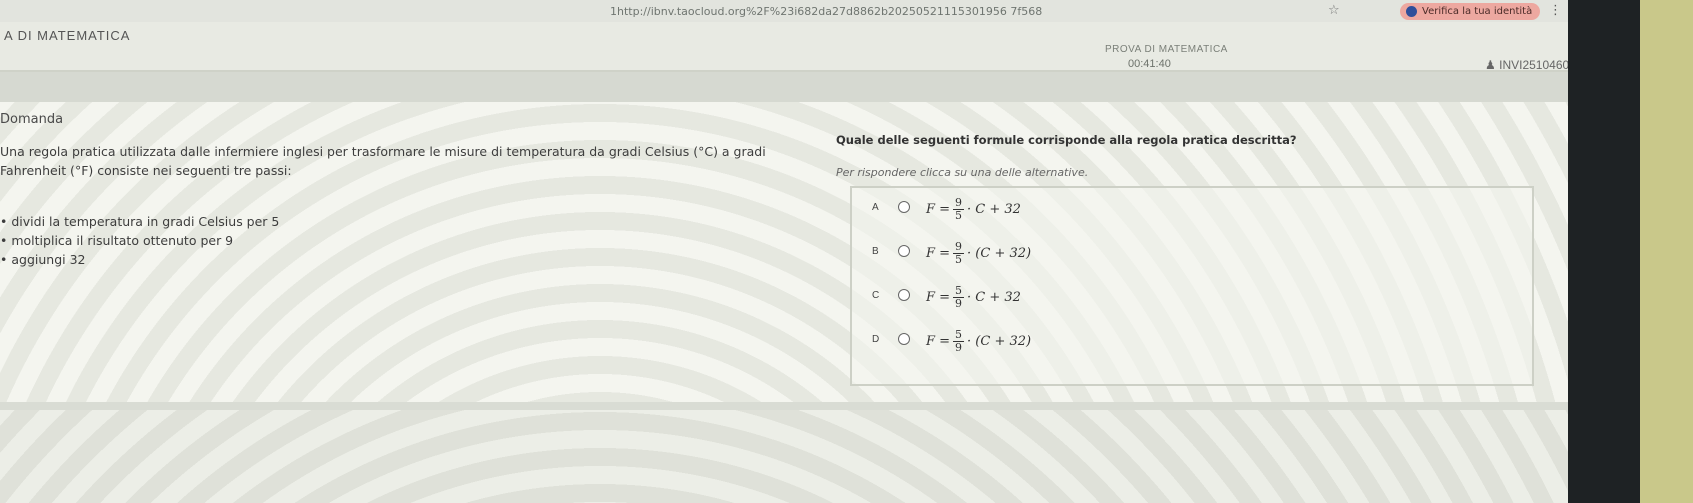  What do you see at coordinates (1192, 256) in the screenshot?
I see `option-b: B F = 9 5 · (C + 32)` at bounding box center [1192, 256].